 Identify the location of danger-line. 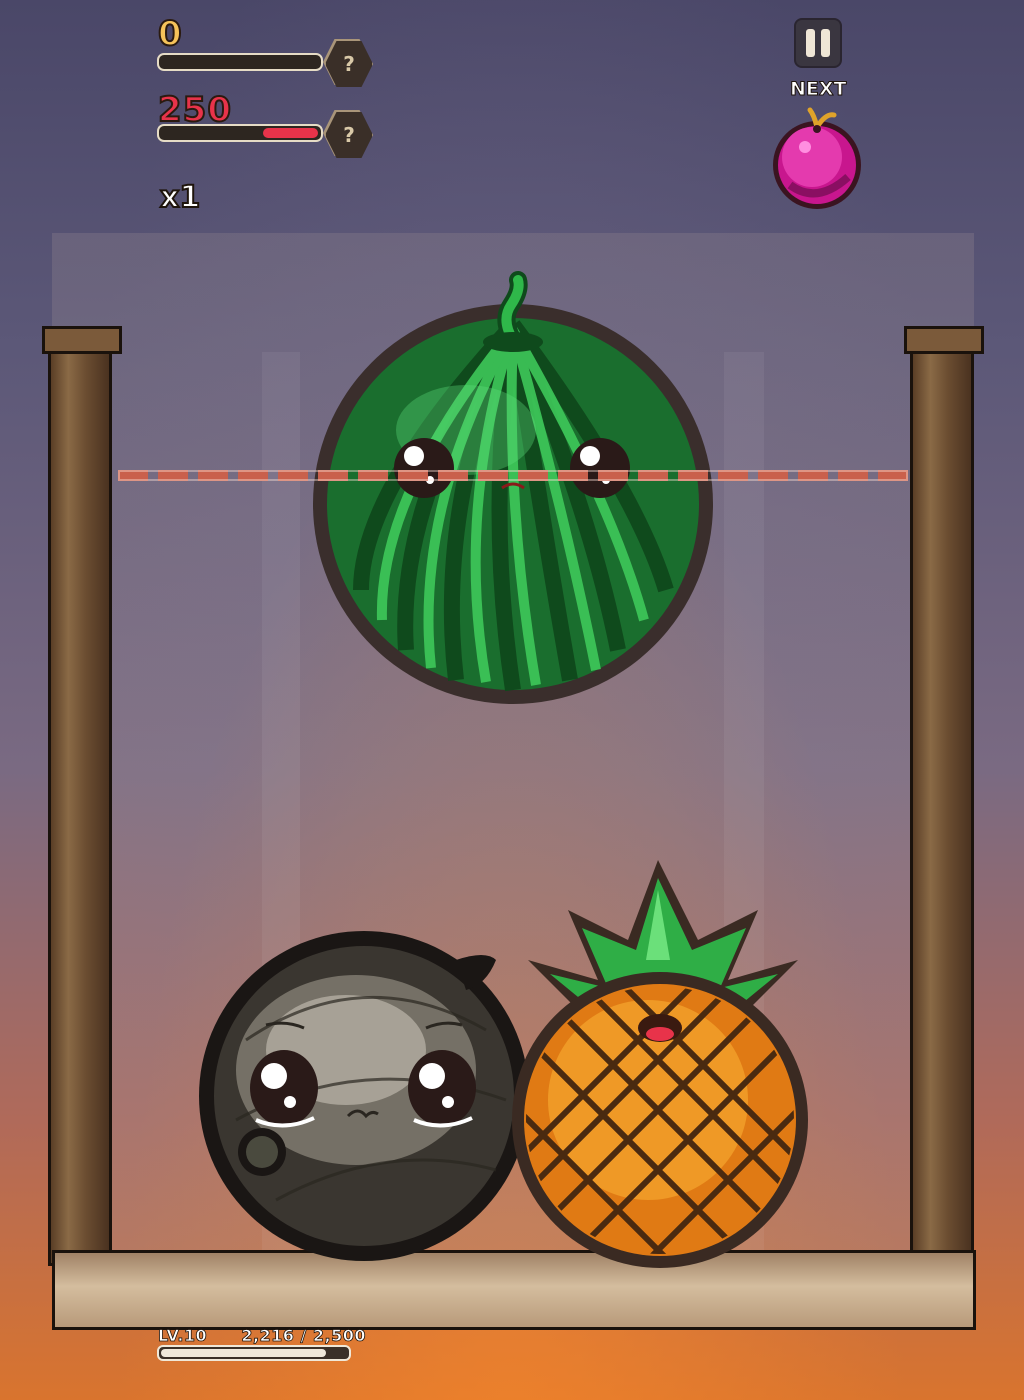
(513, 475).